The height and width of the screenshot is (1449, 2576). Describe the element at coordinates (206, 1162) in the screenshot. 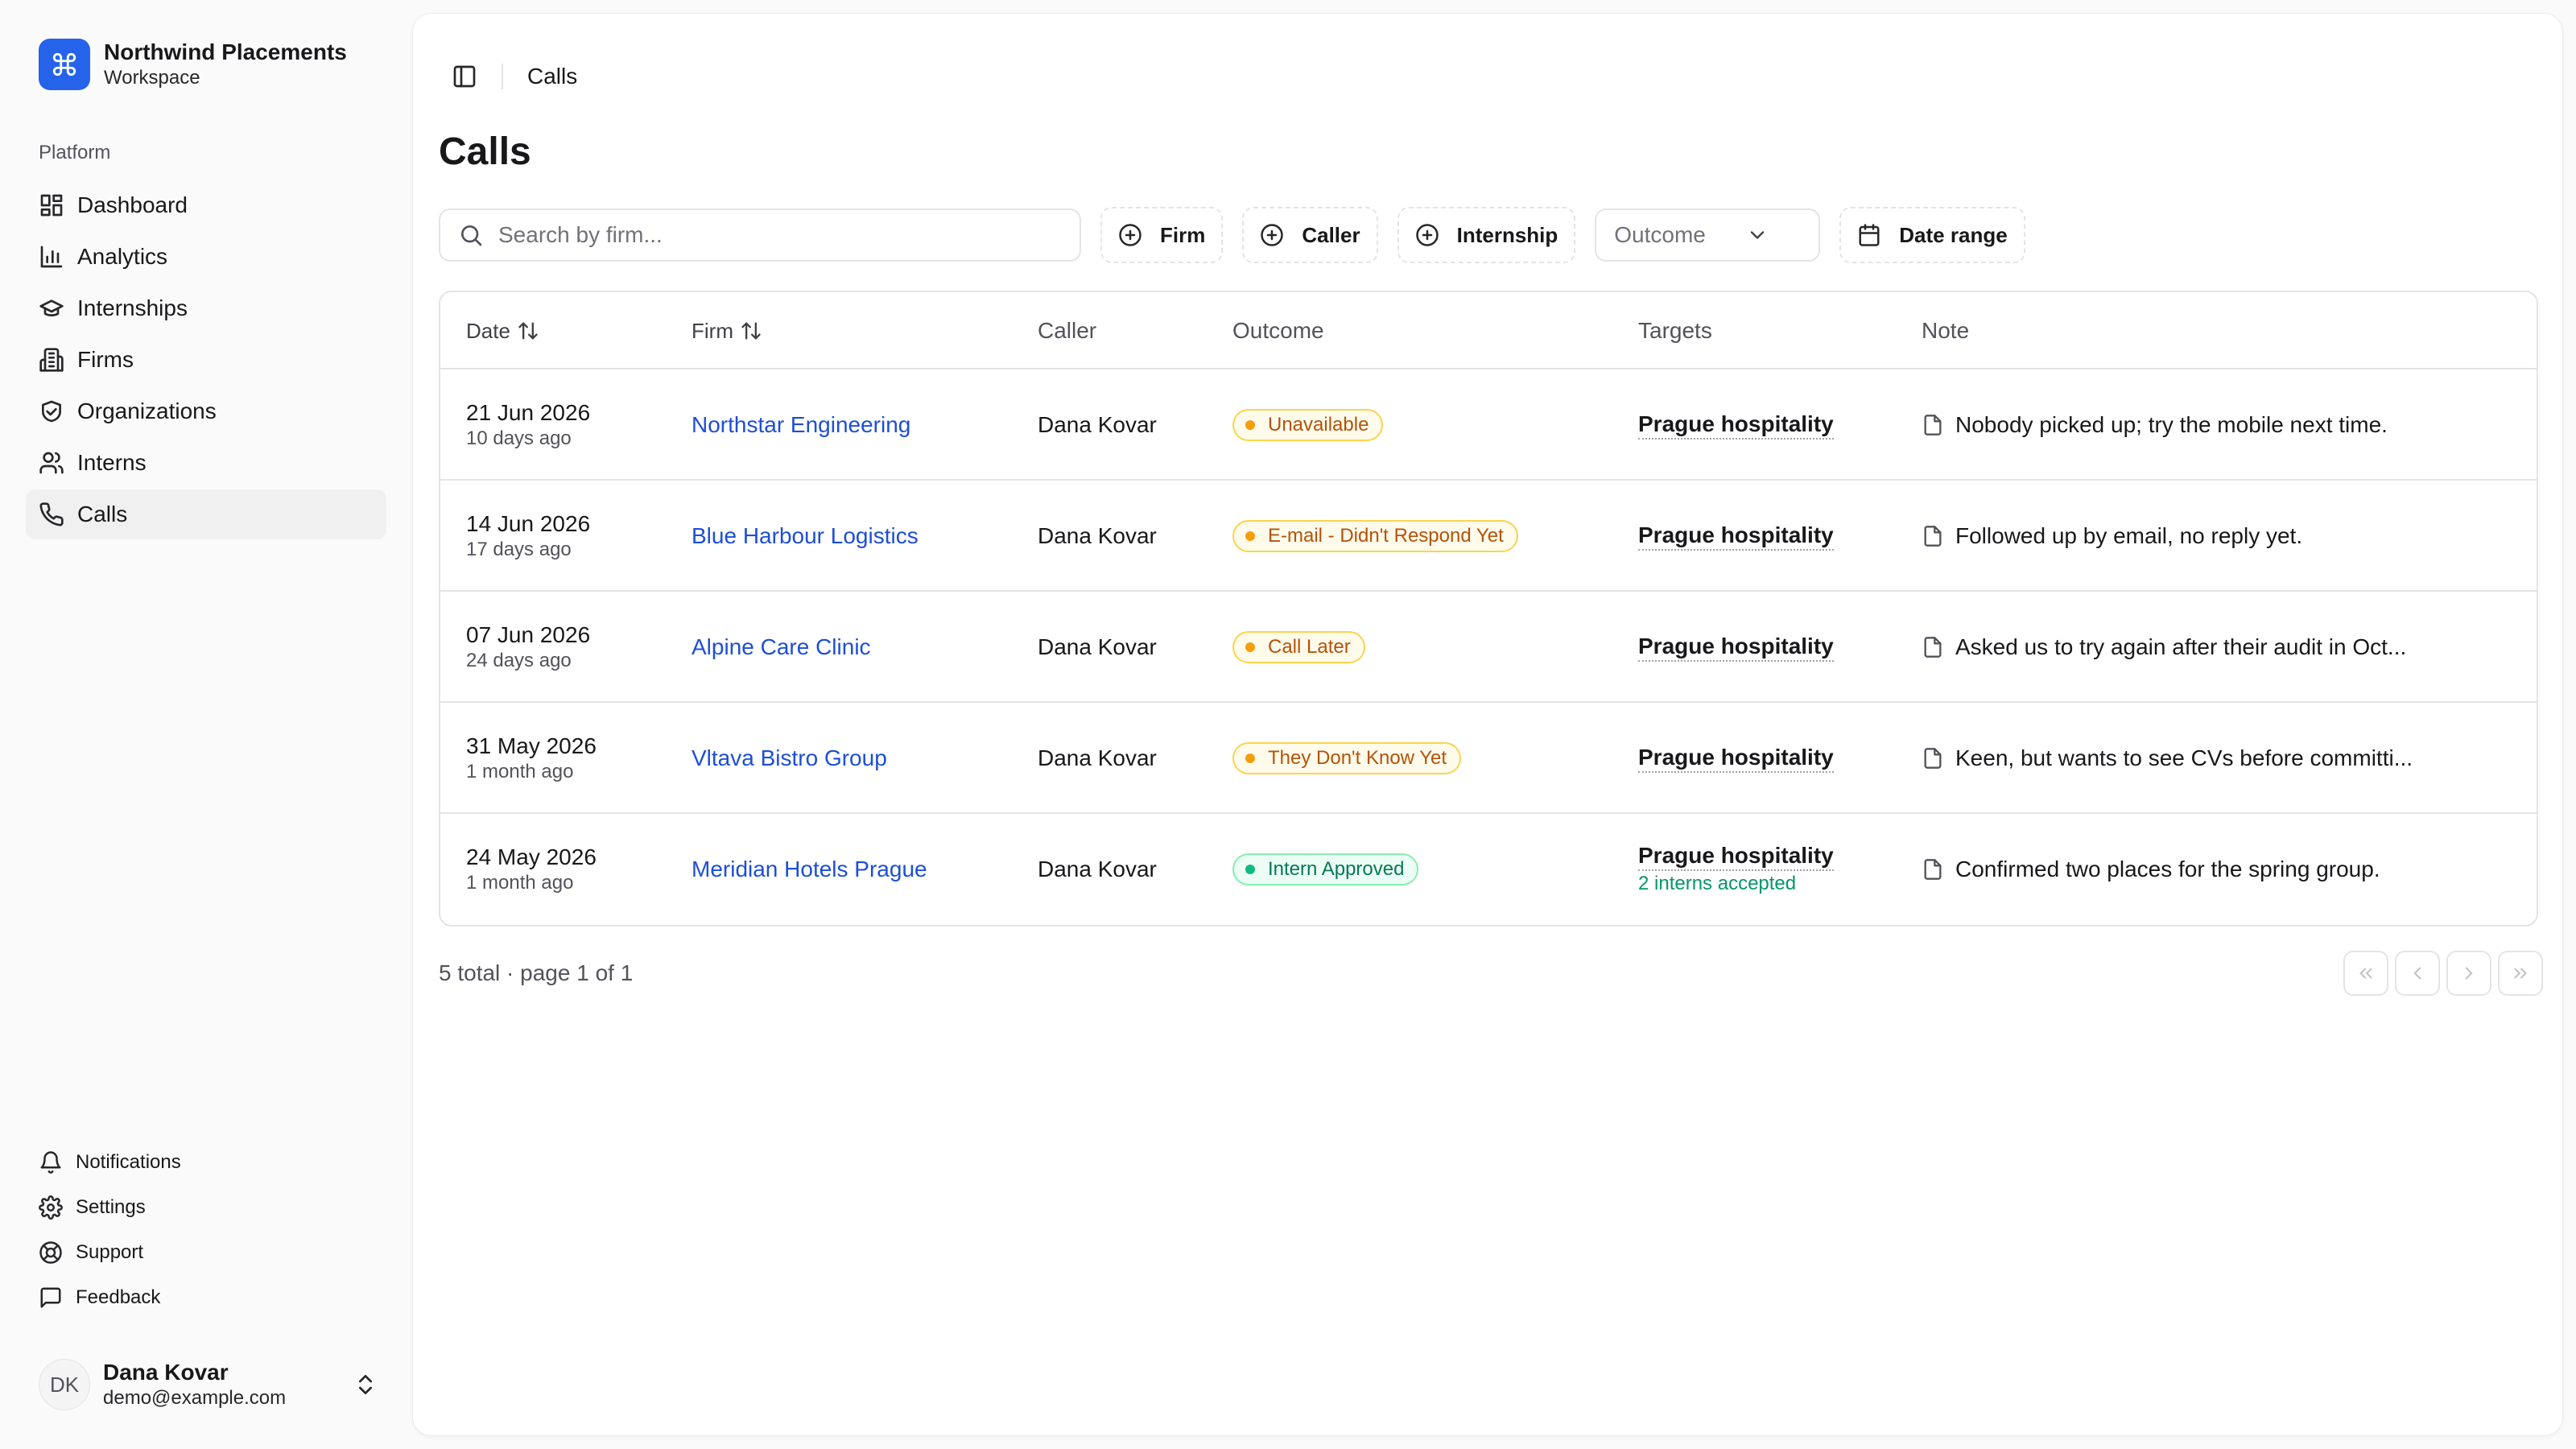

I see `sidebar-item-notifications: Notifications` at that location.